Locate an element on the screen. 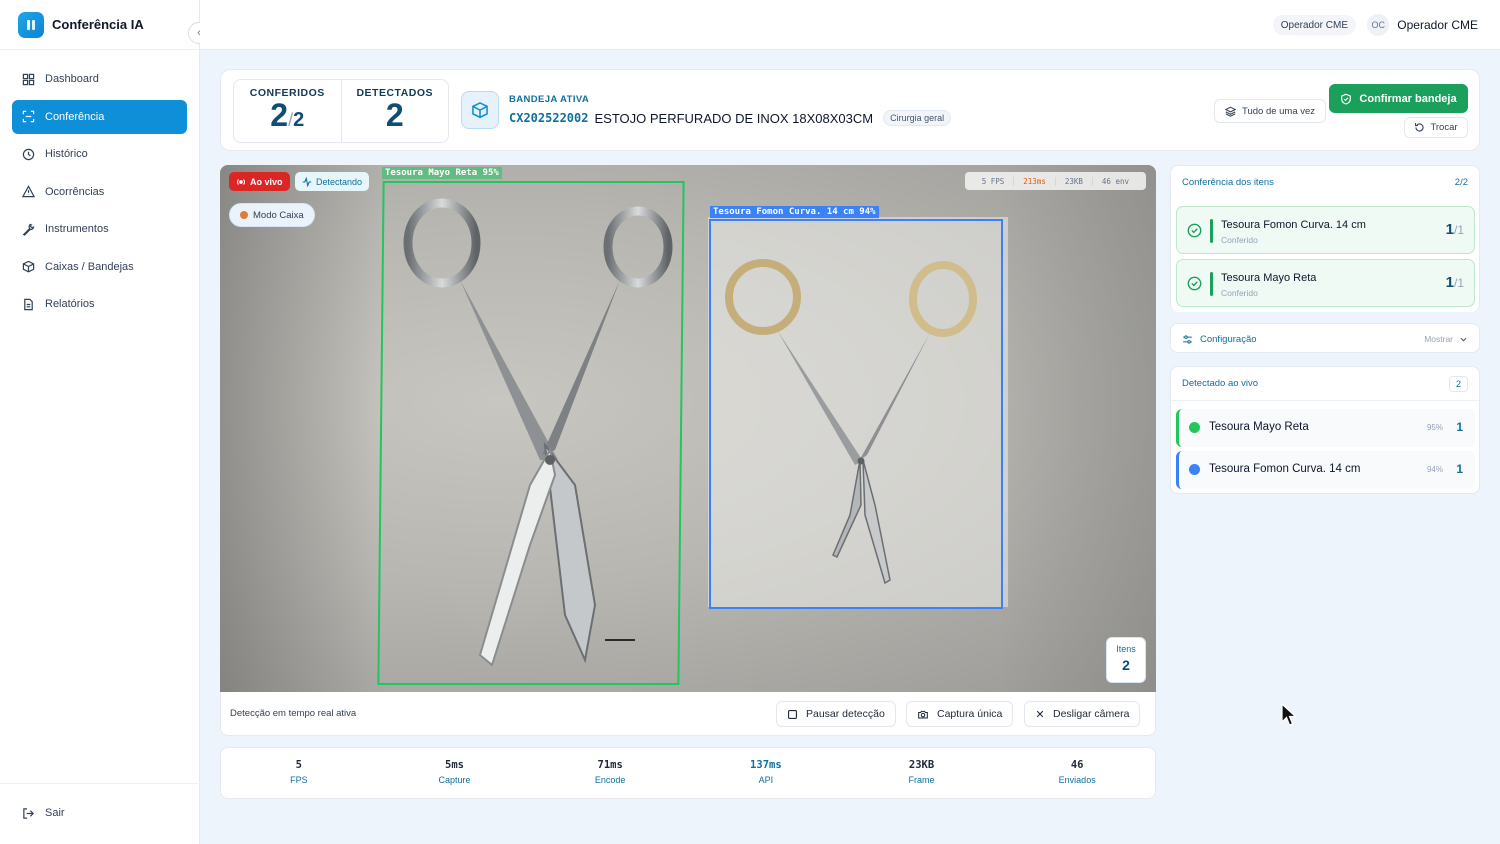 This screenshot has height=844, width=1500. document-icon is located at coordinates (28, 304).